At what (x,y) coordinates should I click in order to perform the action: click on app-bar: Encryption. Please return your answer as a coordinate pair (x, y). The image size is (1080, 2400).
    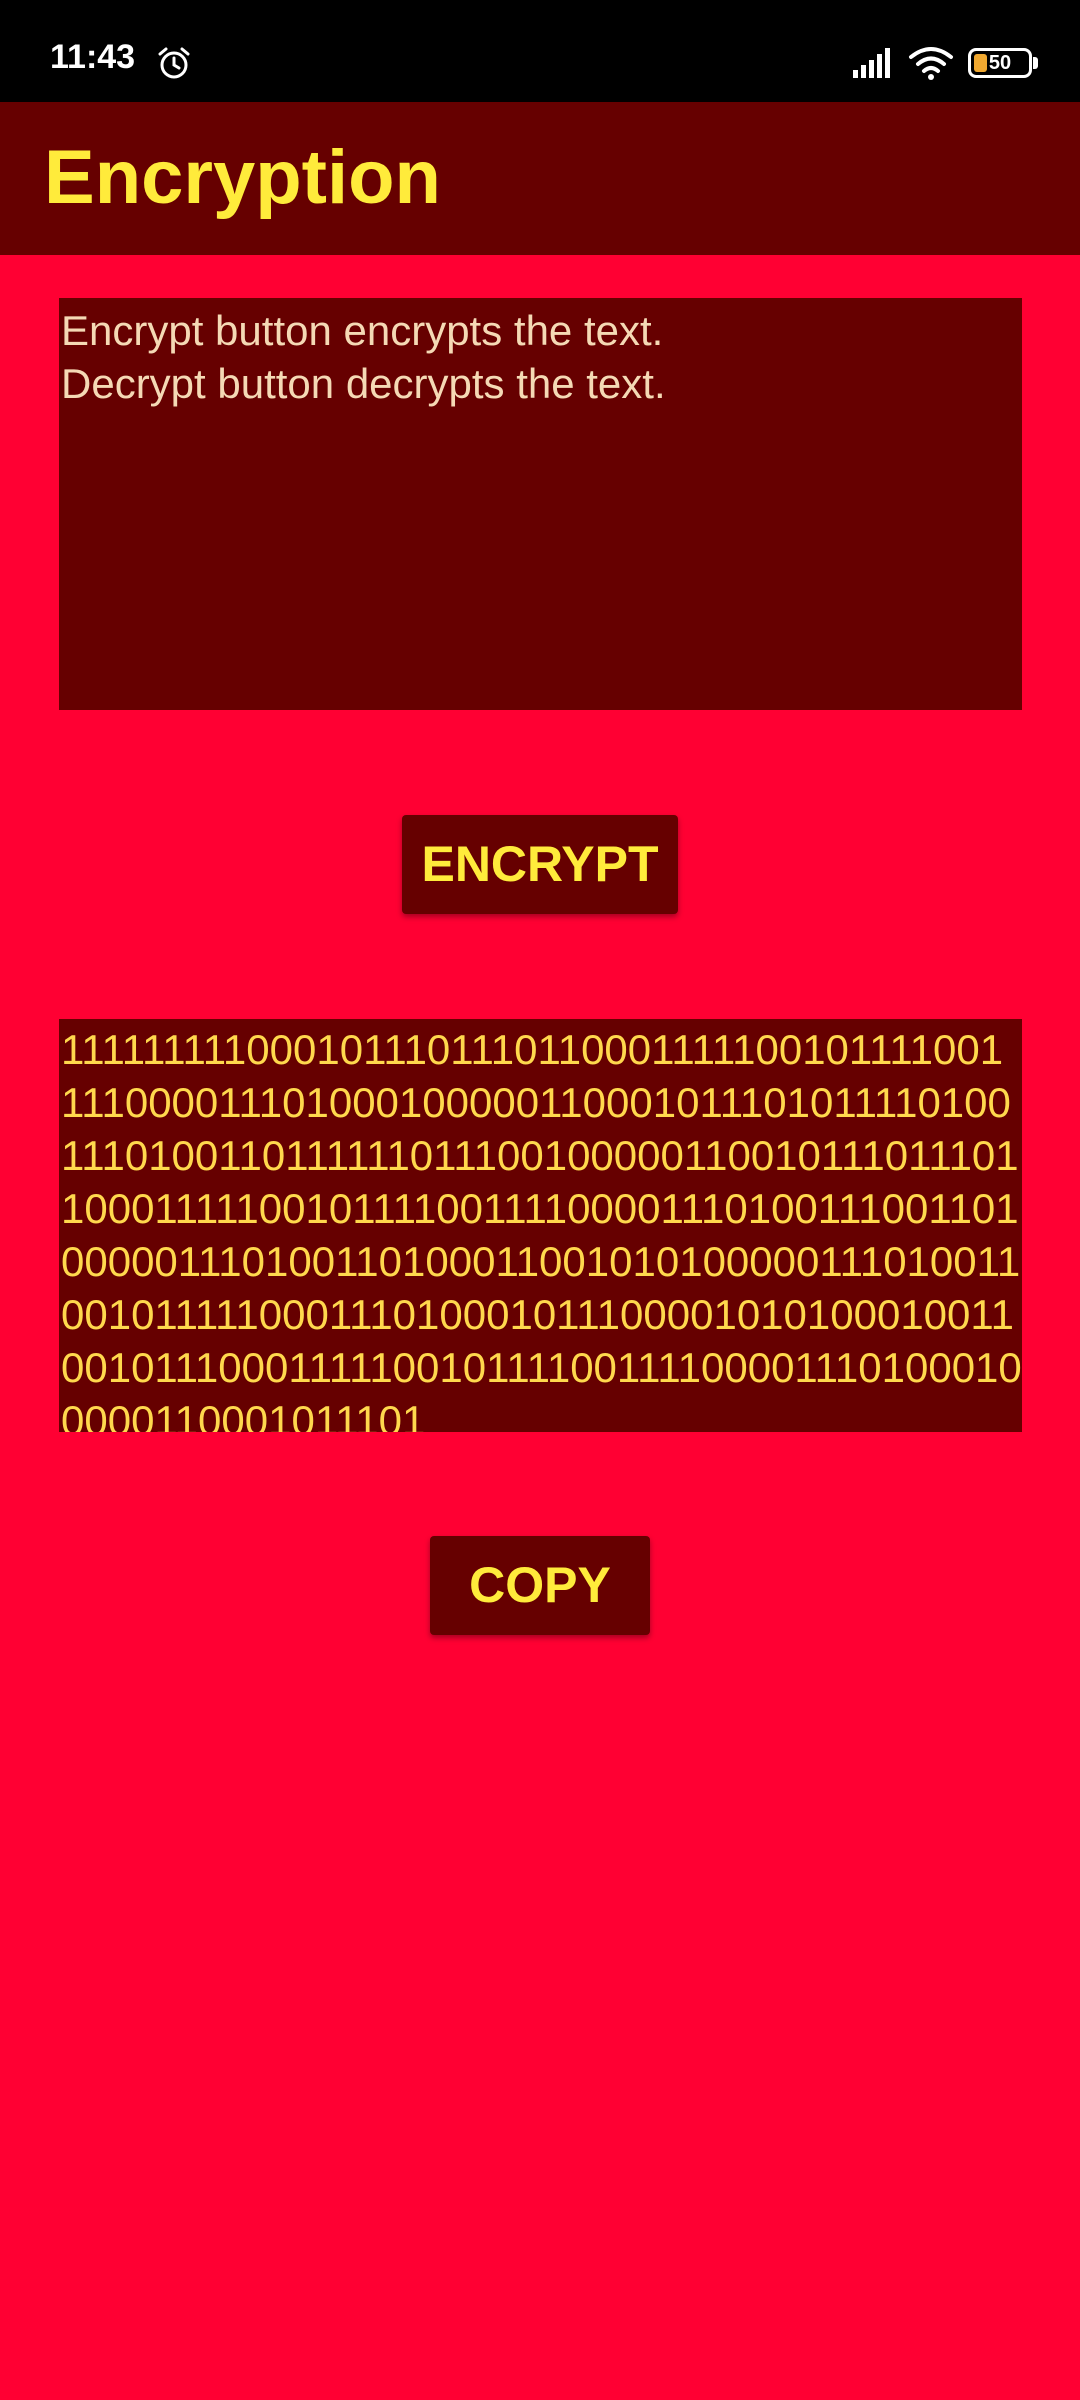
    Looking at the image, I should click on (540, 178).